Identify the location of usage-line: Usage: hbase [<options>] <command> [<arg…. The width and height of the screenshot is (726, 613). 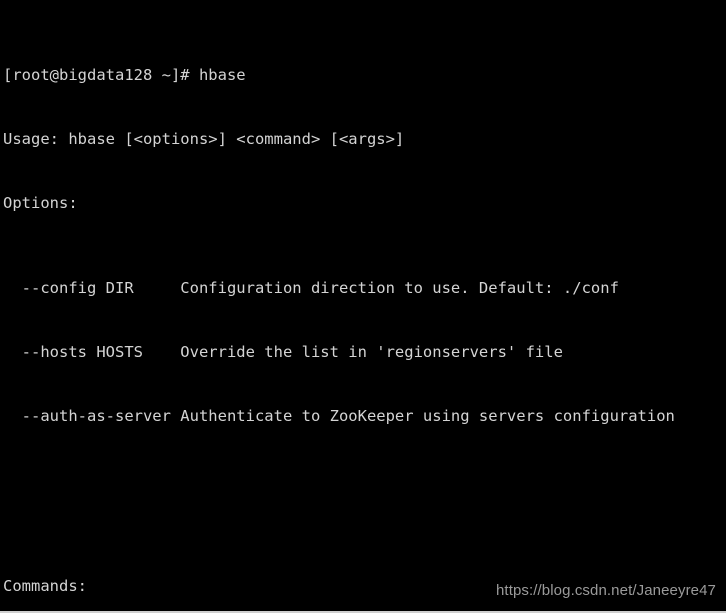
(204, 138).